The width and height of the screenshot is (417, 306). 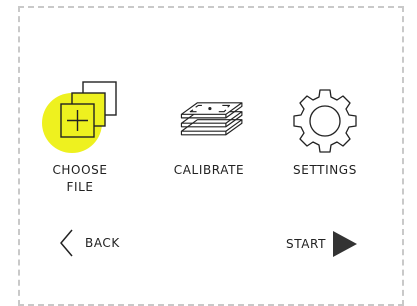 I want to click on settings-button: SETTINGS, so click(x=325, y=127).